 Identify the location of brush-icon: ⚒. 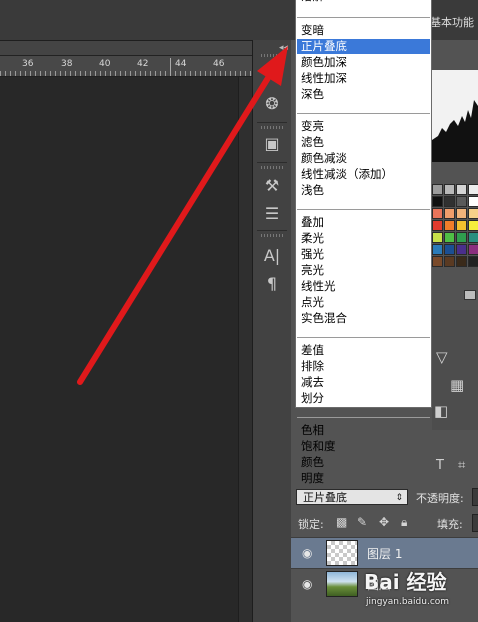
(272, 186).